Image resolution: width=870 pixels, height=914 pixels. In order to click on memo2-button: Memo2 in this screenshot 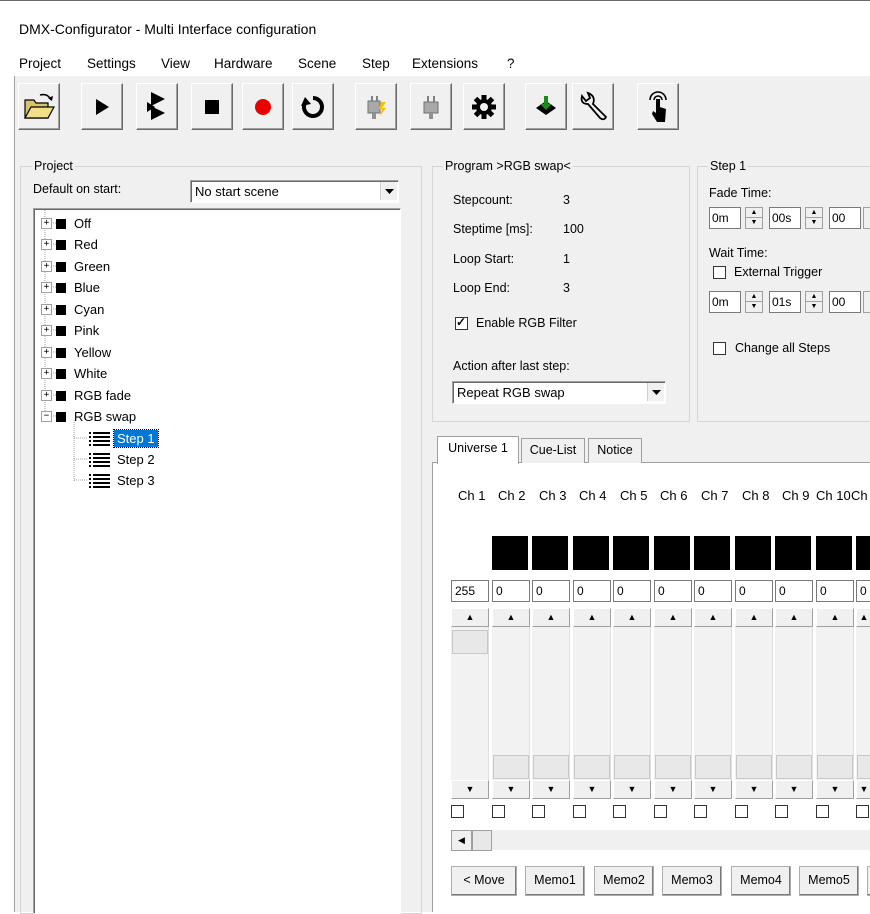, I will do `click(624, 881)`.